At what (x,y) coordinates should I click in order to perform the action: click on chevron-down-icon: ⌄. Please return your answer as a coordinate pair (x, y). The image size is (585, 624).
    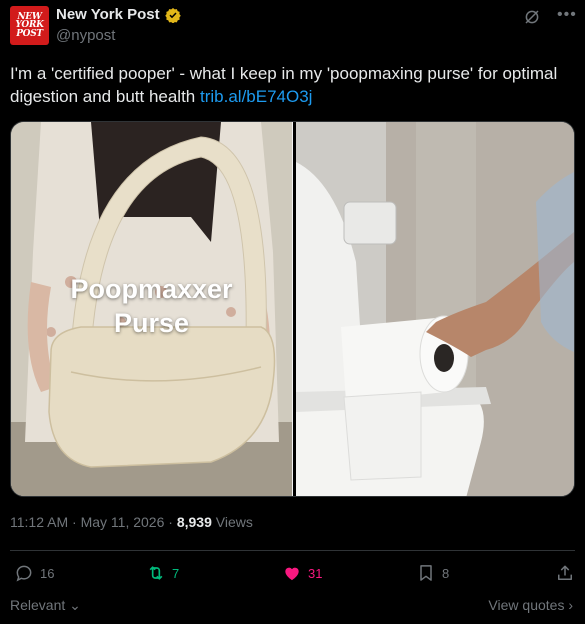
    Looking at the image, I should click on (75, 605).